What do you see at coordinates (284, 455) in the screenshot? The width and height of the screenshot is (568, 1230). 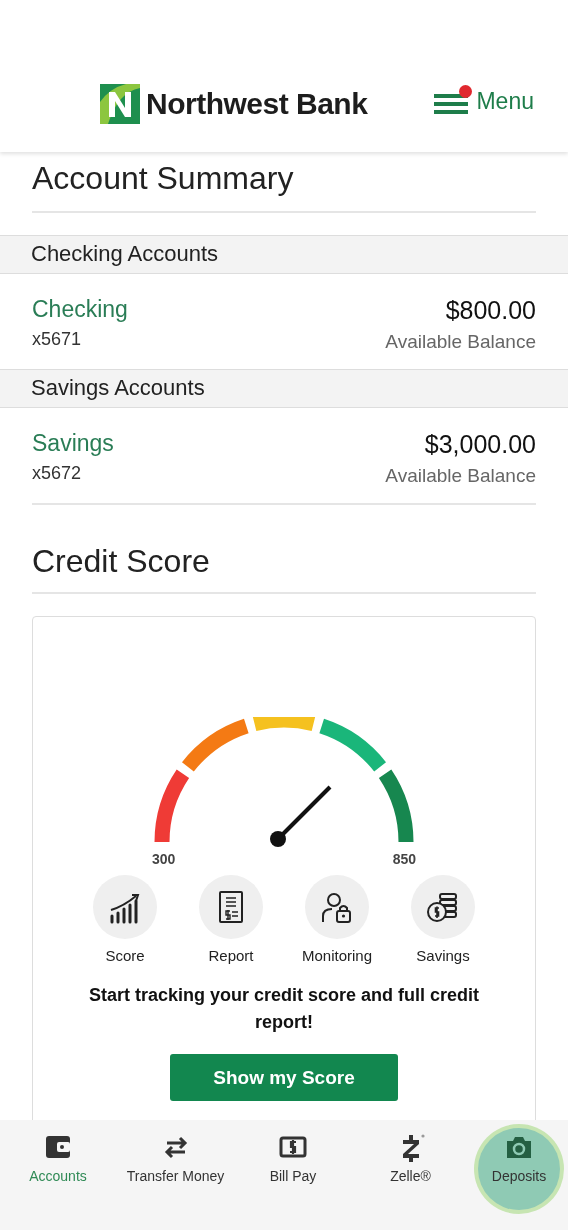 I see `account-row: Savings x5672 $3,000.00 Available Balance` at bounding box center [284, 455].